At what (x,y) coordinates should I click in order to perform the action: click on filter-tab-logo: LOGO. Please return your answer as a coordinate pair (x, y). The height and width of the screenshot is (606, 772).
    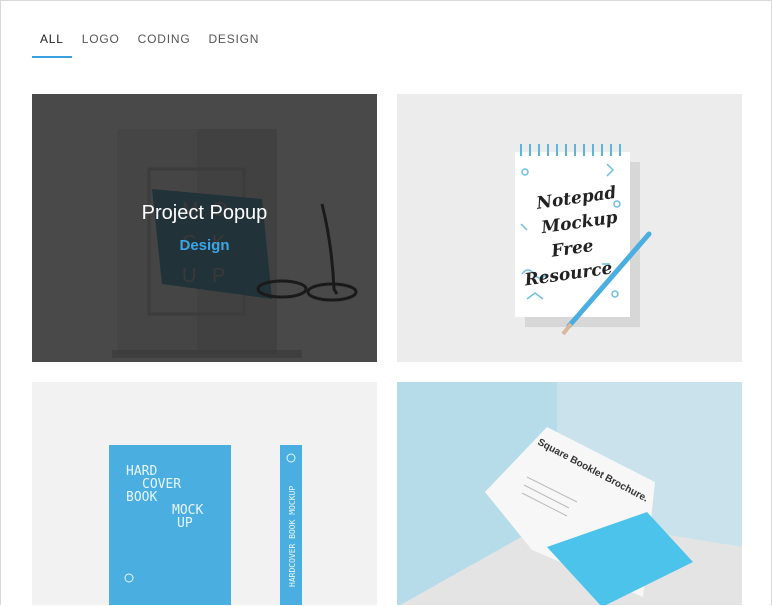
    Looking at the image, I should click on (101, 44).